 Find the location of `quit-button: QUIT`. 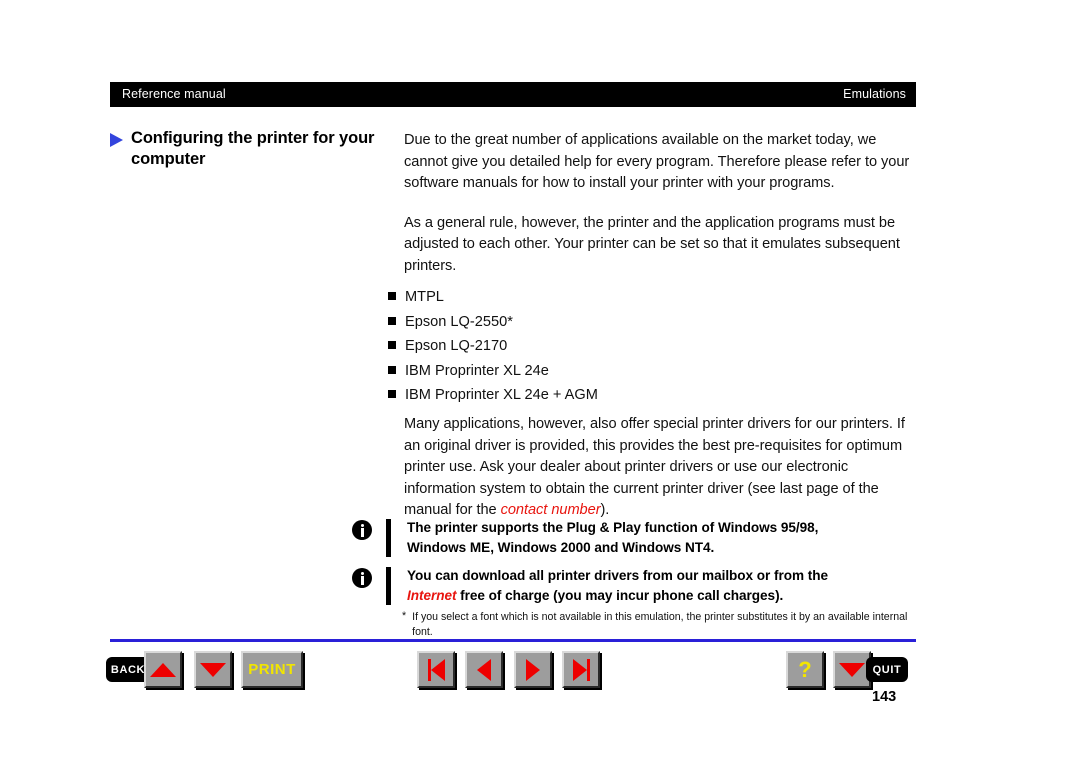

quit-button: QUIT is located at coordinates (887, 669).